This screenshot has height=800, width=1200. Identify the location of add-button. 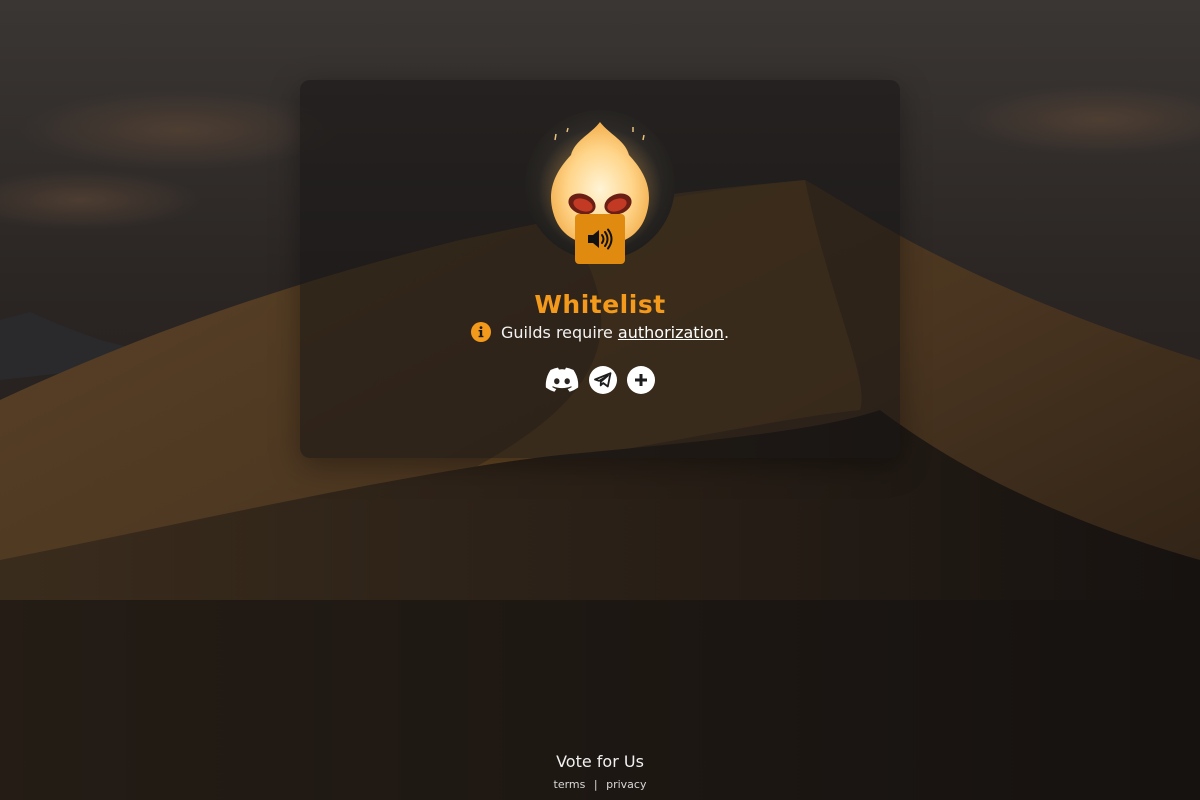
(641, 380).